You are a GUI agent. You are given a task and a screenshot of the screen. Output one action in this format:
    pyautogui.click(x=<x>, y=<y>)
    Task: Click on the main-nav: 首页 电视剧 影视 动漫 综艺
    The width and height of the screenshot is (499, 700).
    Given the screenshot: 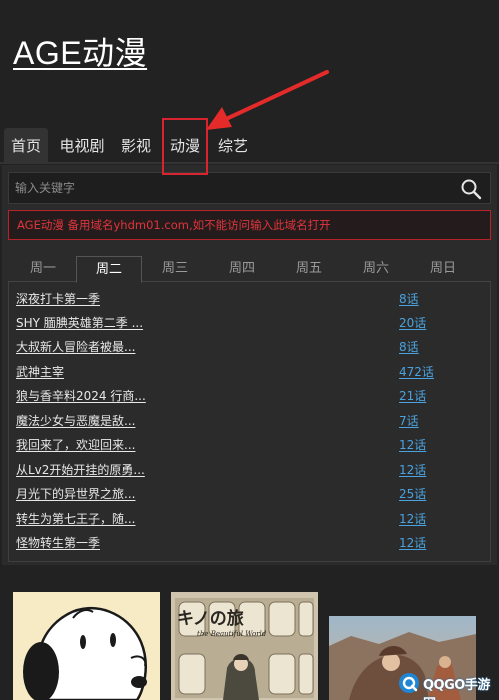 What is the action you would take?
    pyautogui.click(x=249, y=146)
    